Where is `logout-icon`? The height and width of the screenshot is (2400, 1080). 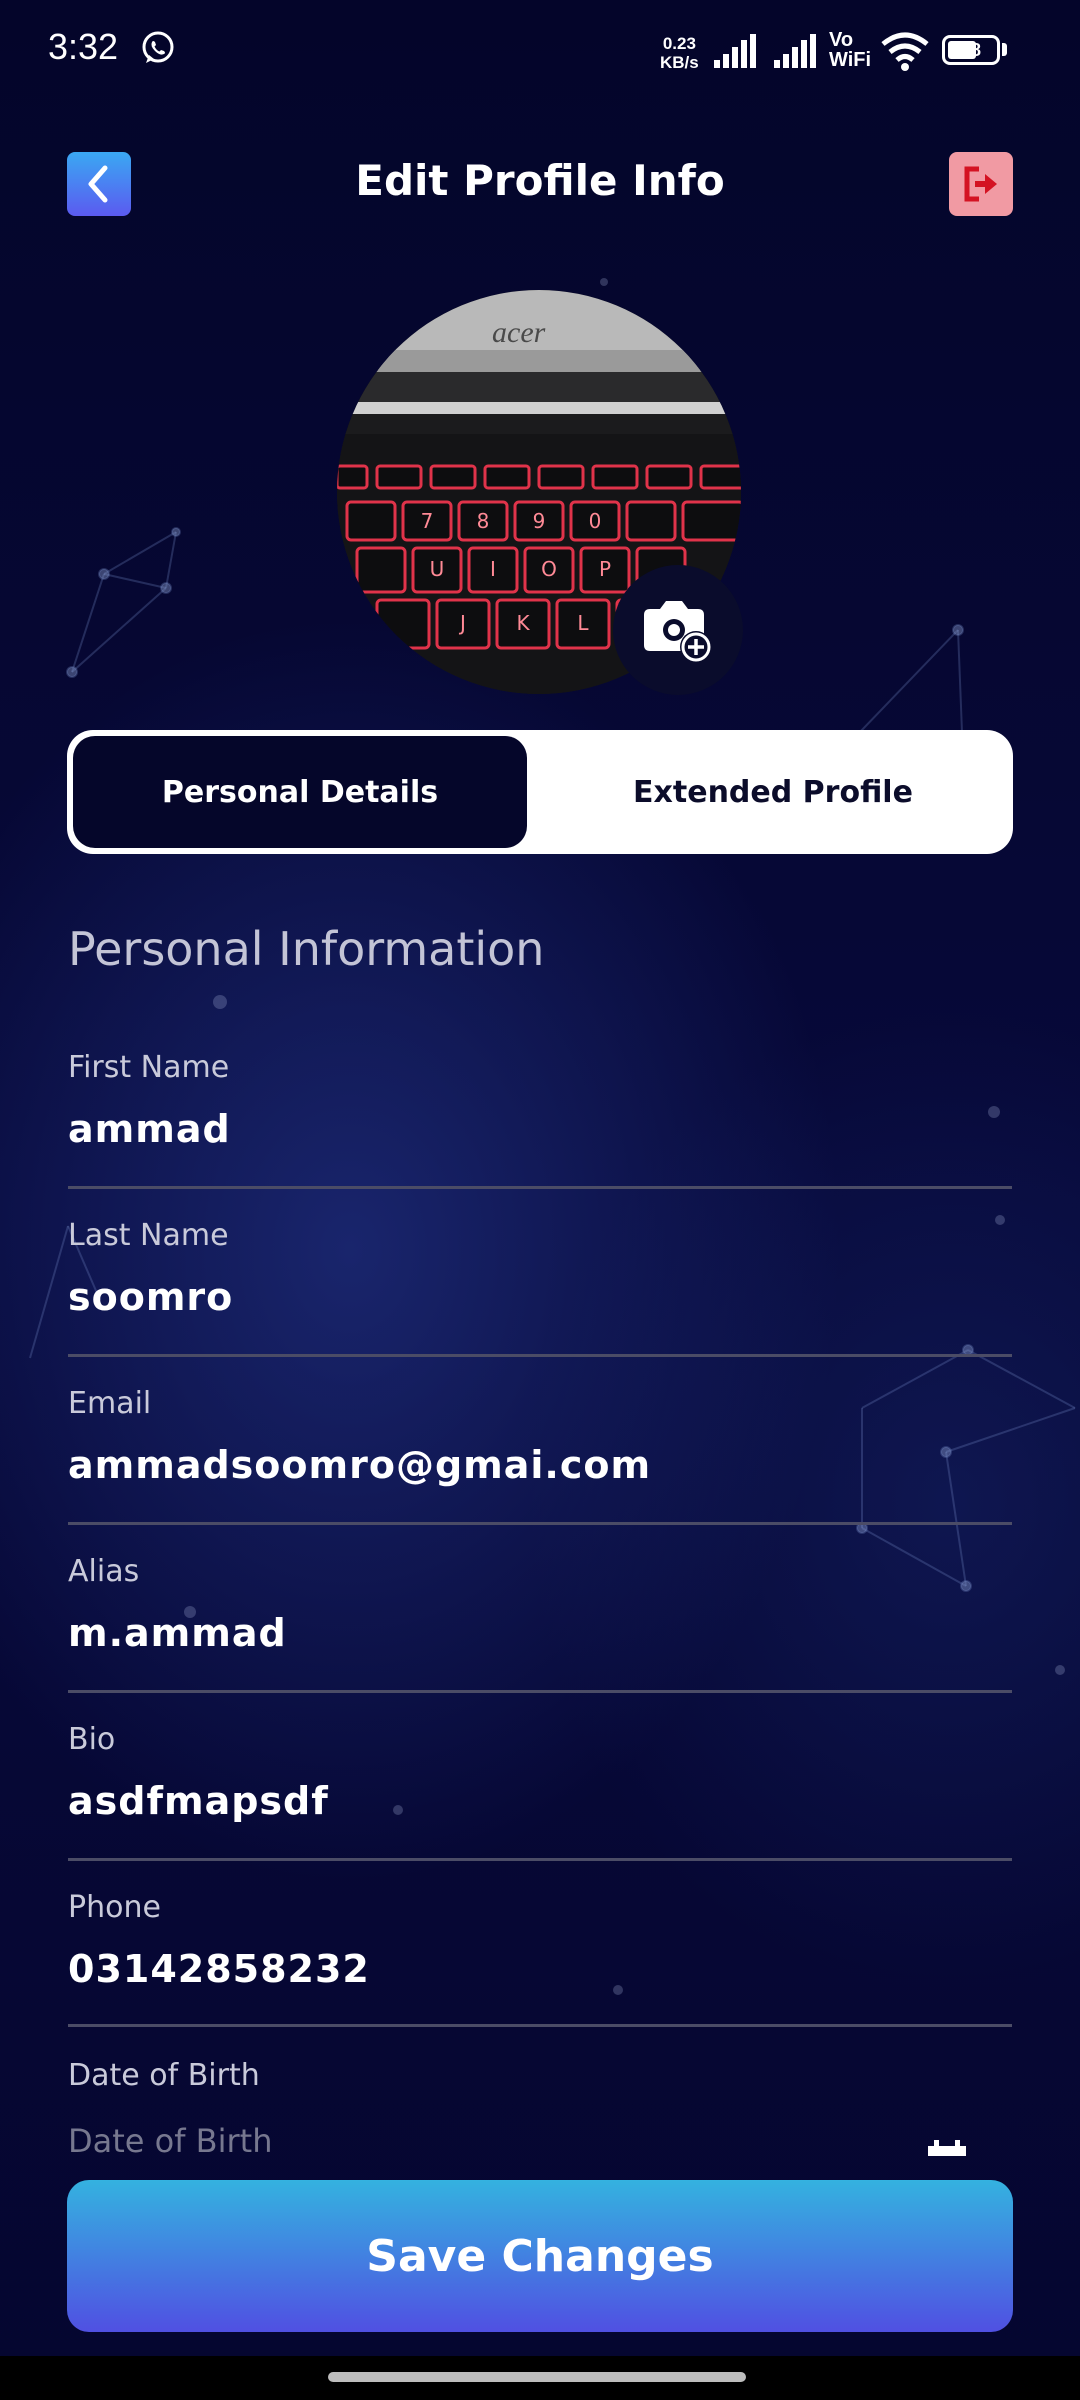 logout-icon is located at coordinates (980, 184).